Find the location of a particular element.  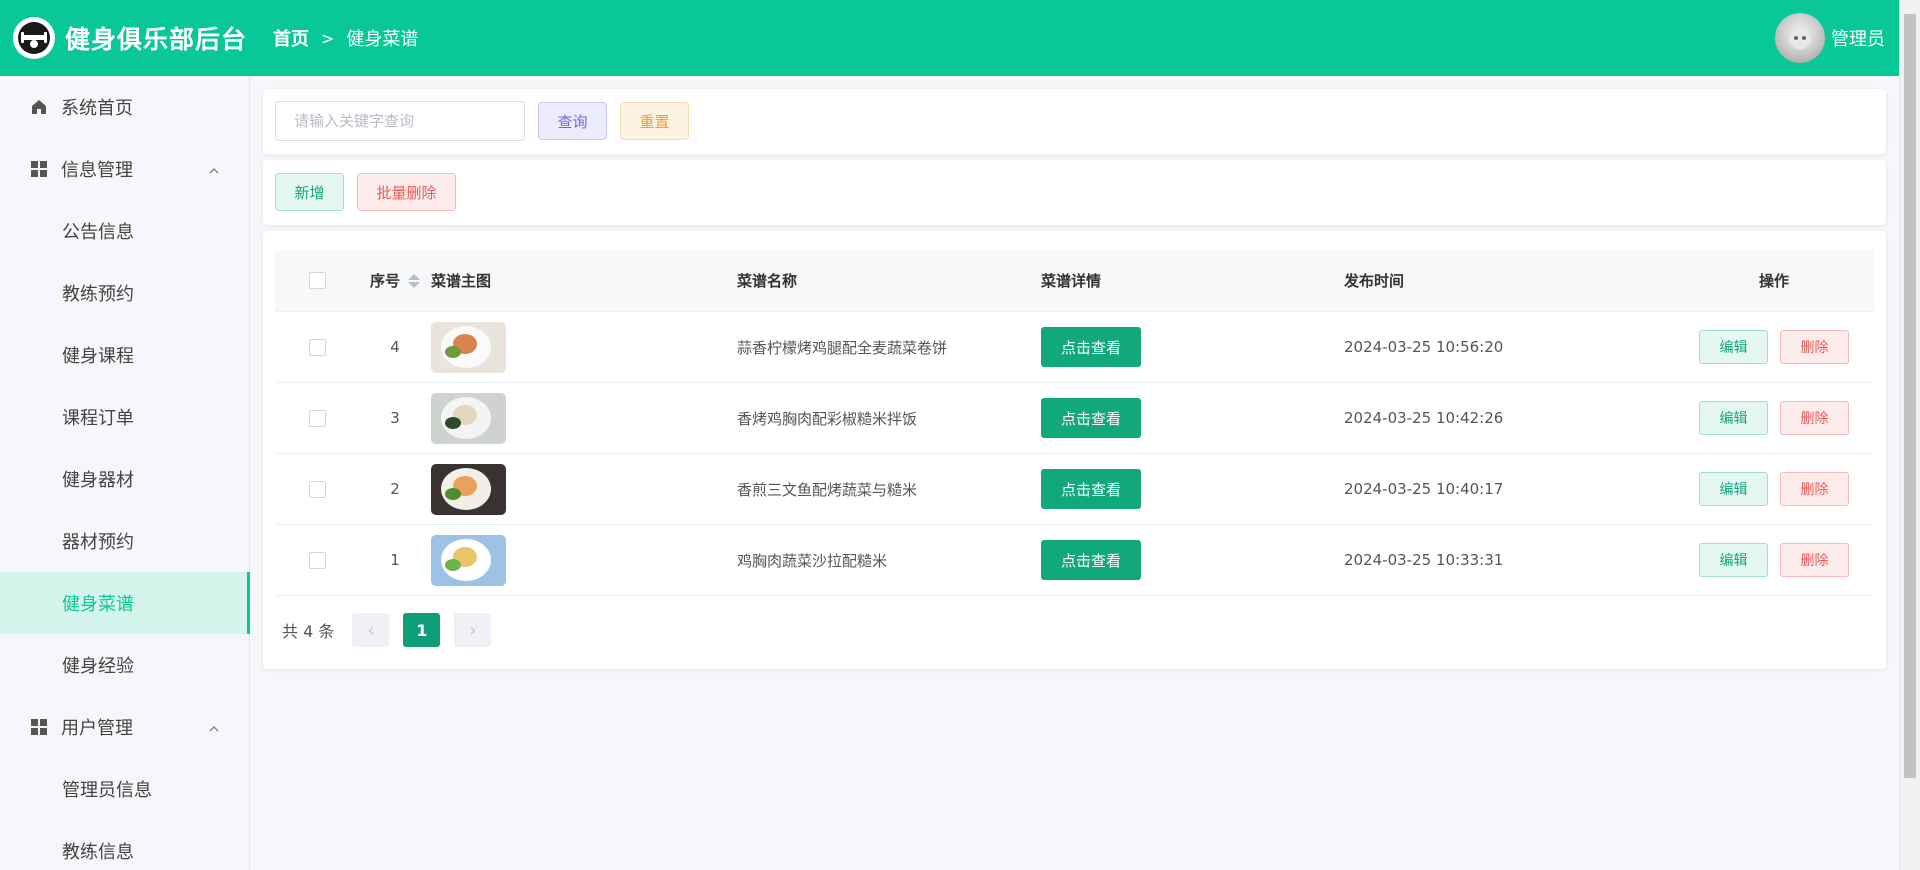

row-no: 1 is located at coordinates (395, 560).